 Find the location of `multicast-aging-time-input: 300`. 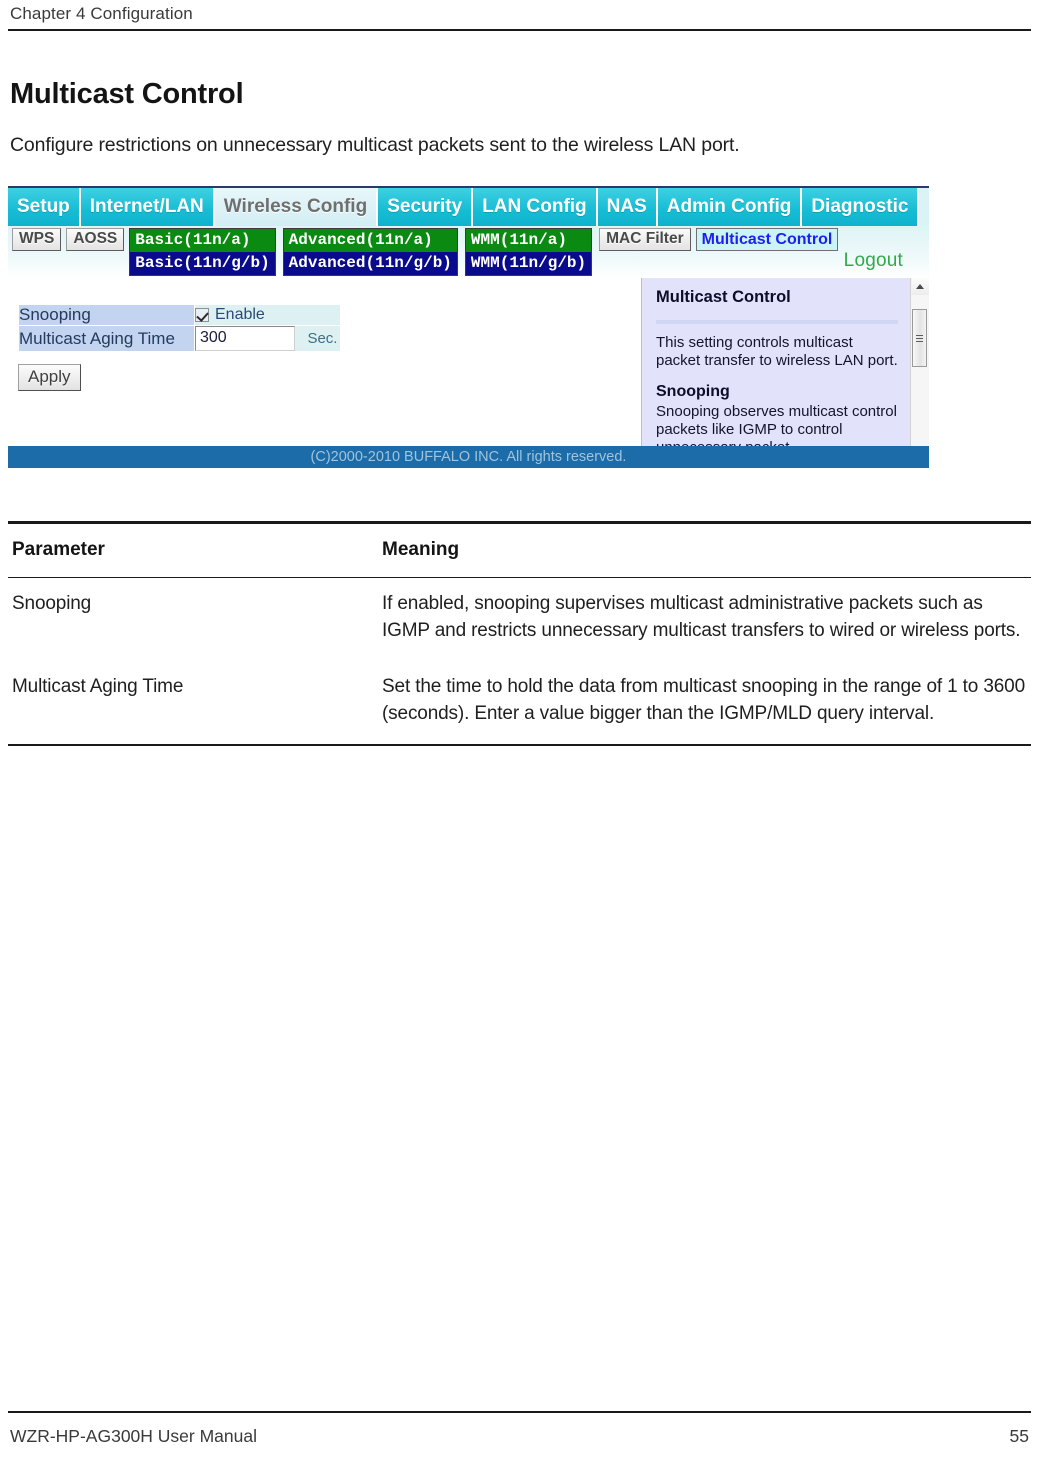

multicast-aging-time-input: 300 is located at coordinates (245, 338).